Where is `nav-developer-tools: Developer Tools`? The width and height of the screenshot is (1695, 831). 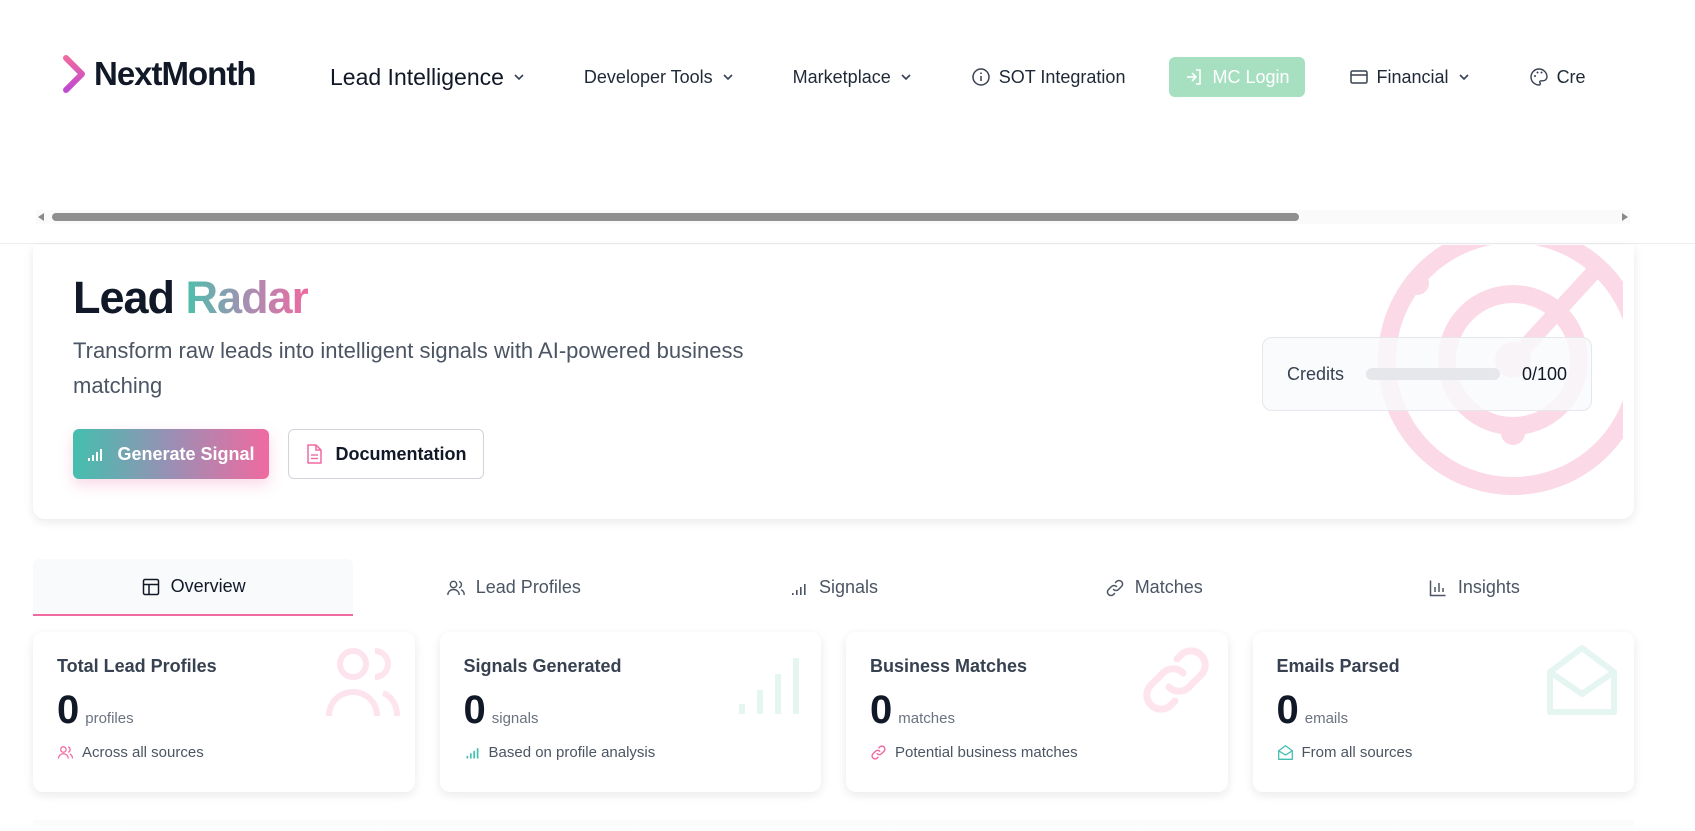 nav-developer-tools: Developer Tools is located at coordinates (659, 77).